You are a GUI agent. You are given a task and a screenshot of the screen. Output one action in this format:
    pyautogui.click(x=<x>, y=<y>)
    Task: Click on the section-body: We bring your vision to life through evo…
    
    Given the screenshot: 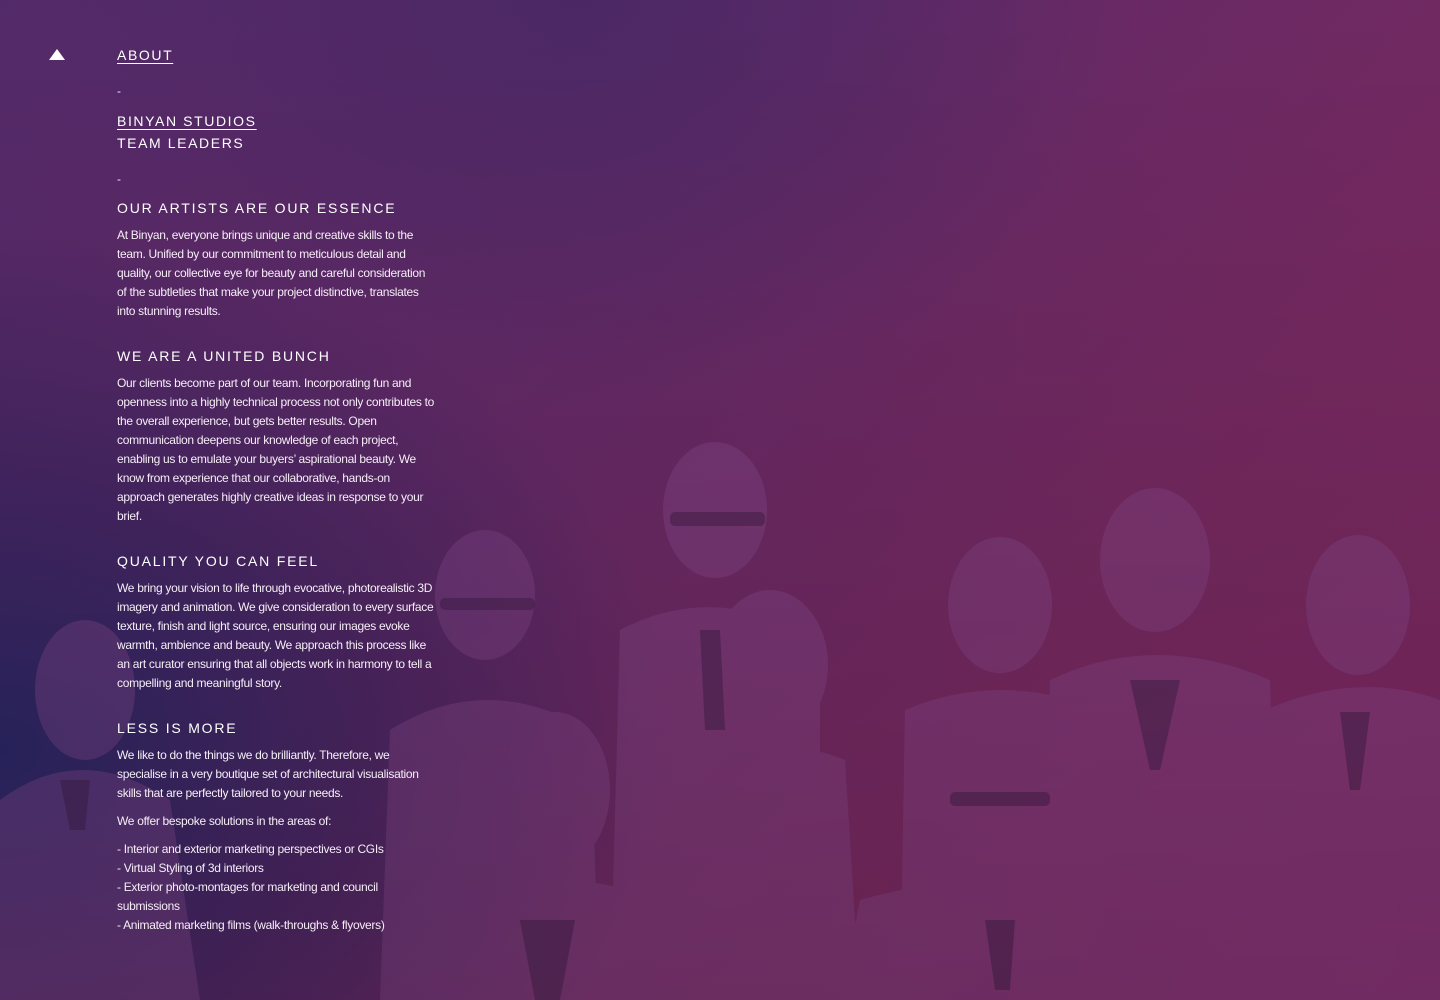 What is the action you would take?
    pyautogui.click(x=275, y=635)
    